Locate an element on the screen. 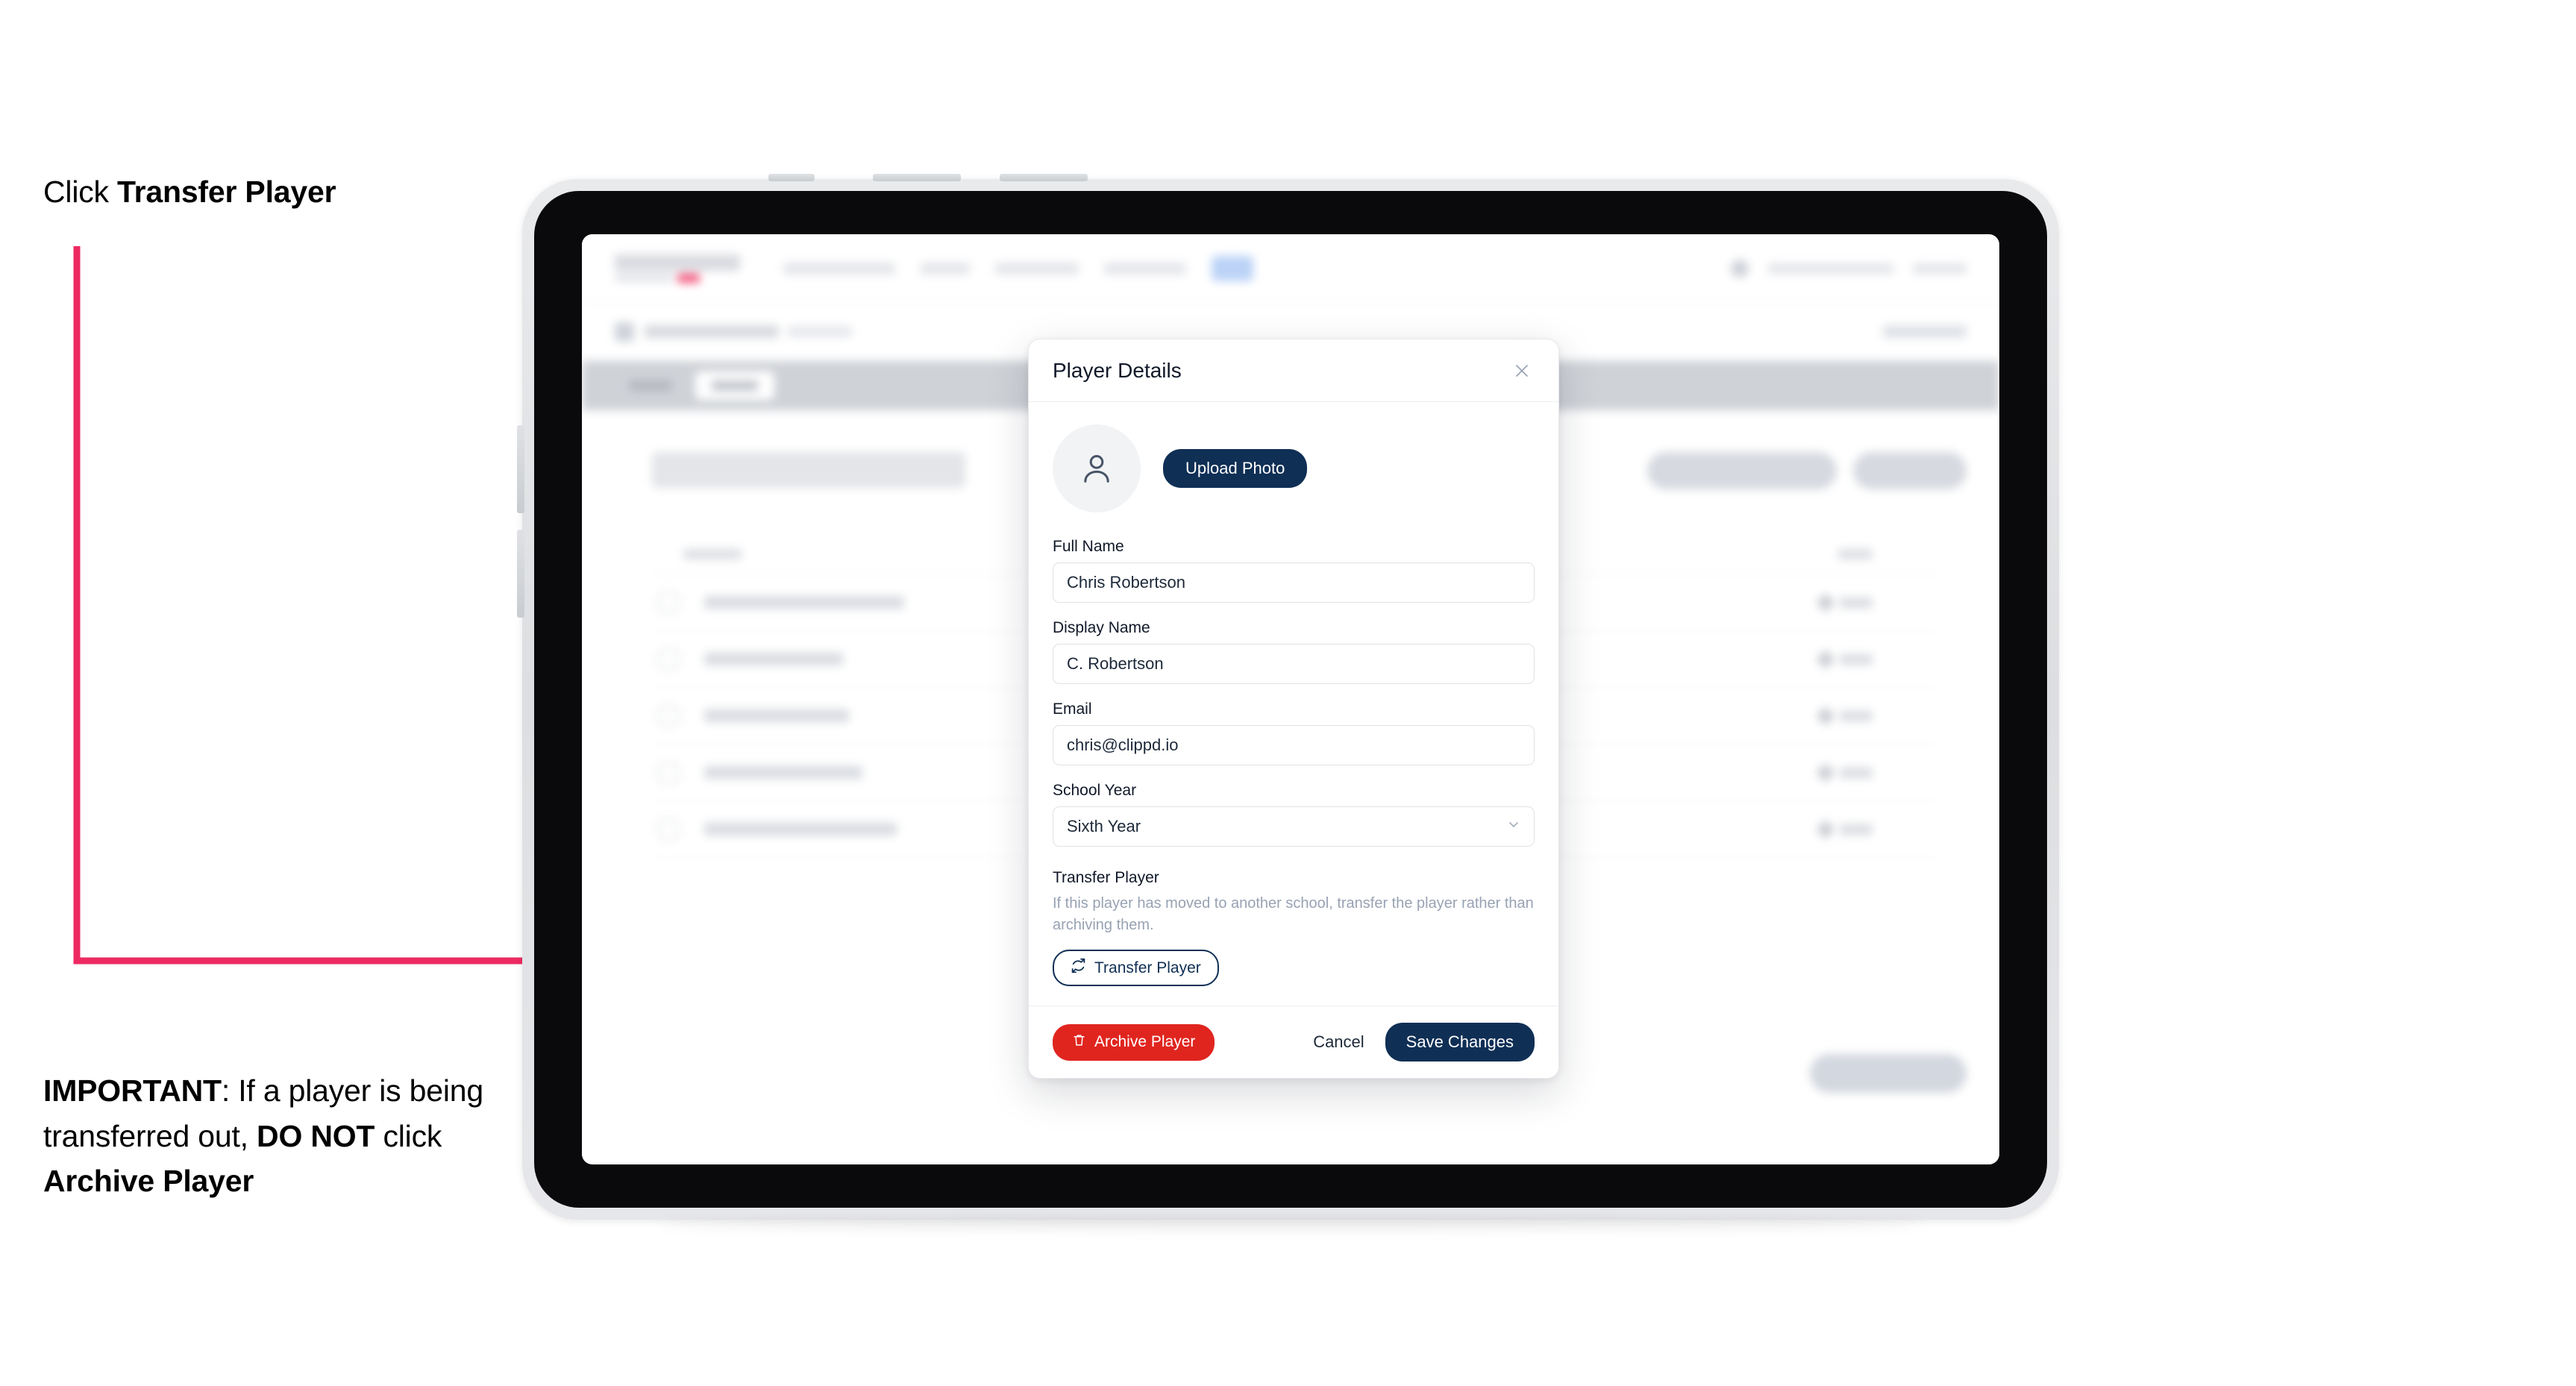  field-display-name: Display Name is located at coordinates (1294, 651).